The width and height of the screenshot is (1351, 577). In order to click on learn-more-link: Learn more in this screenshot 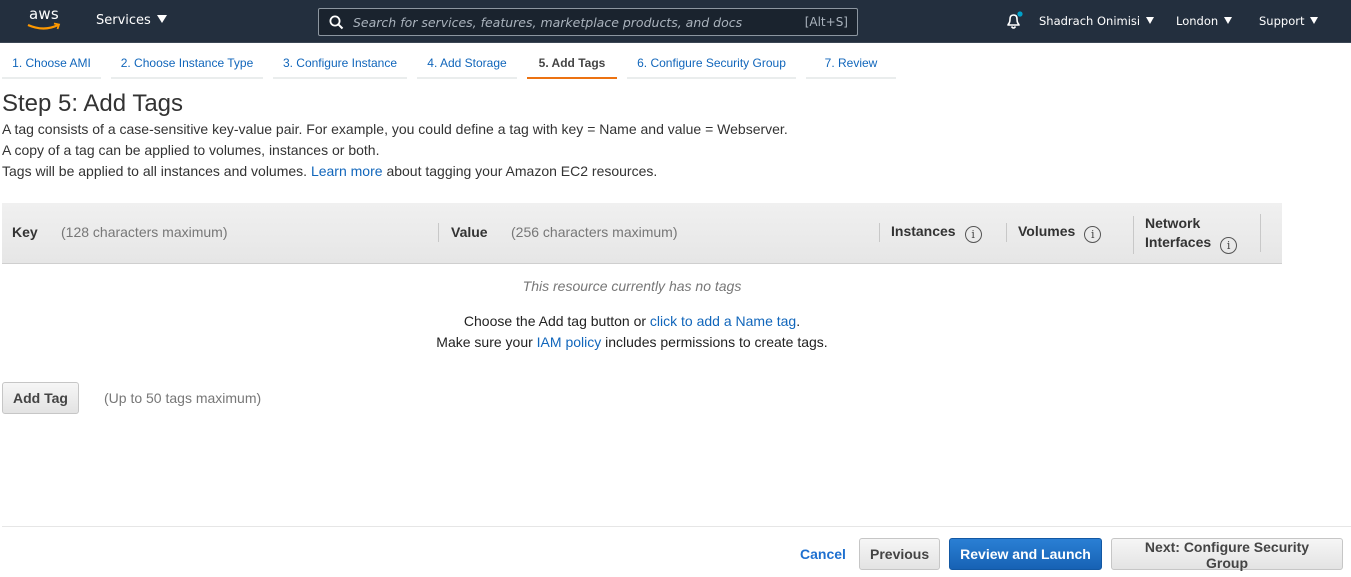, I will do `click(347, 171)`.